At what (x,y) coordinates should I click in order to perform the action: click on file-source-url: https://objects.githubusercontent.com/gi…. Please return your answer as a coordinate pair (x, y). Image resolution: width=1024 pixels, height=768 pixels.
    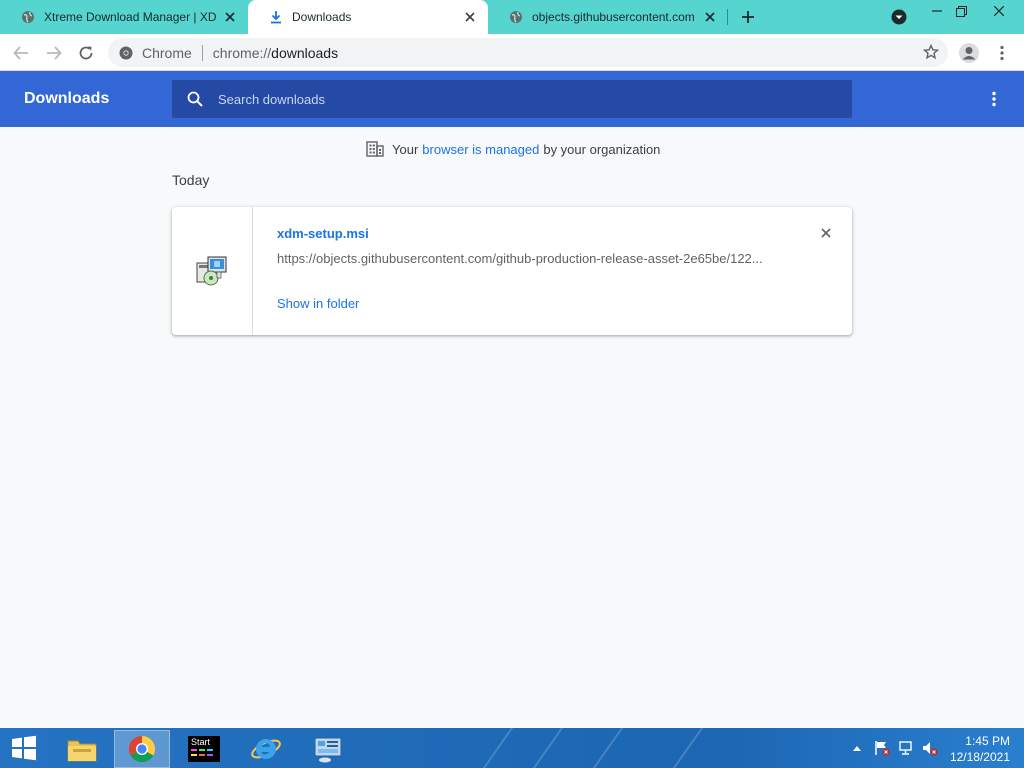
    Looking at the image, I should click on (527, 258).